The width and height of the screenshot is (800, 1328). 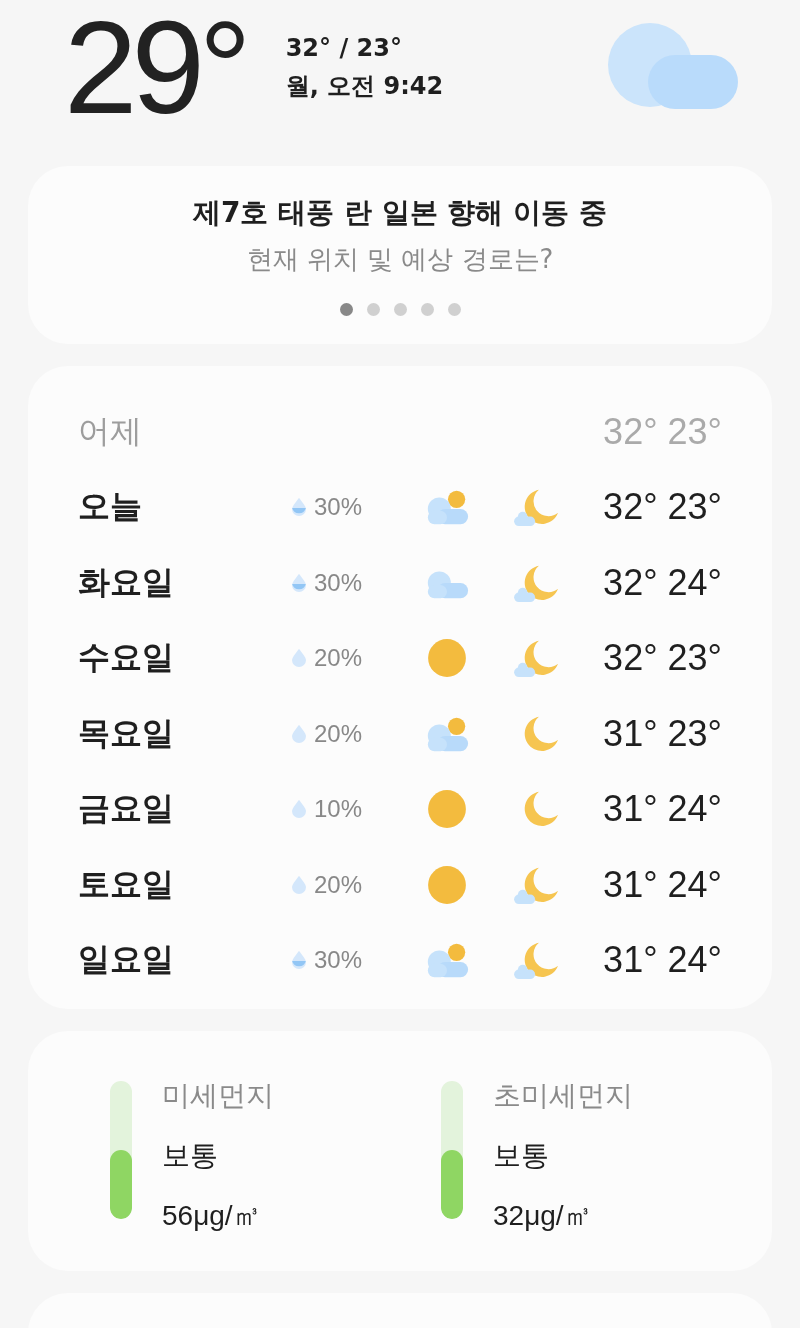 What do you see at coordinates (126, 960) in the screenshot?
I see `day-label: 일요일` at bounding box center [126, 960].